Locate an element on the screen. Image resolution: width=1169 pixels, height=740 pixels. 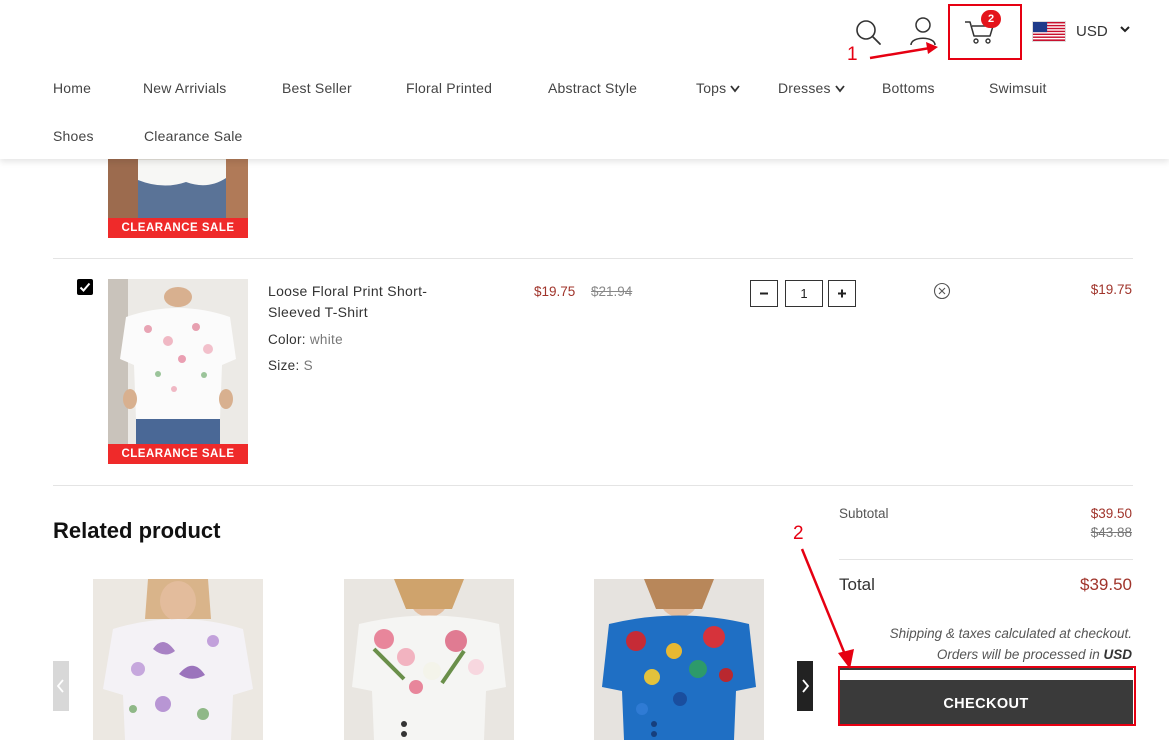
annotation-cart-highlight is located at coordinates (985, 32).